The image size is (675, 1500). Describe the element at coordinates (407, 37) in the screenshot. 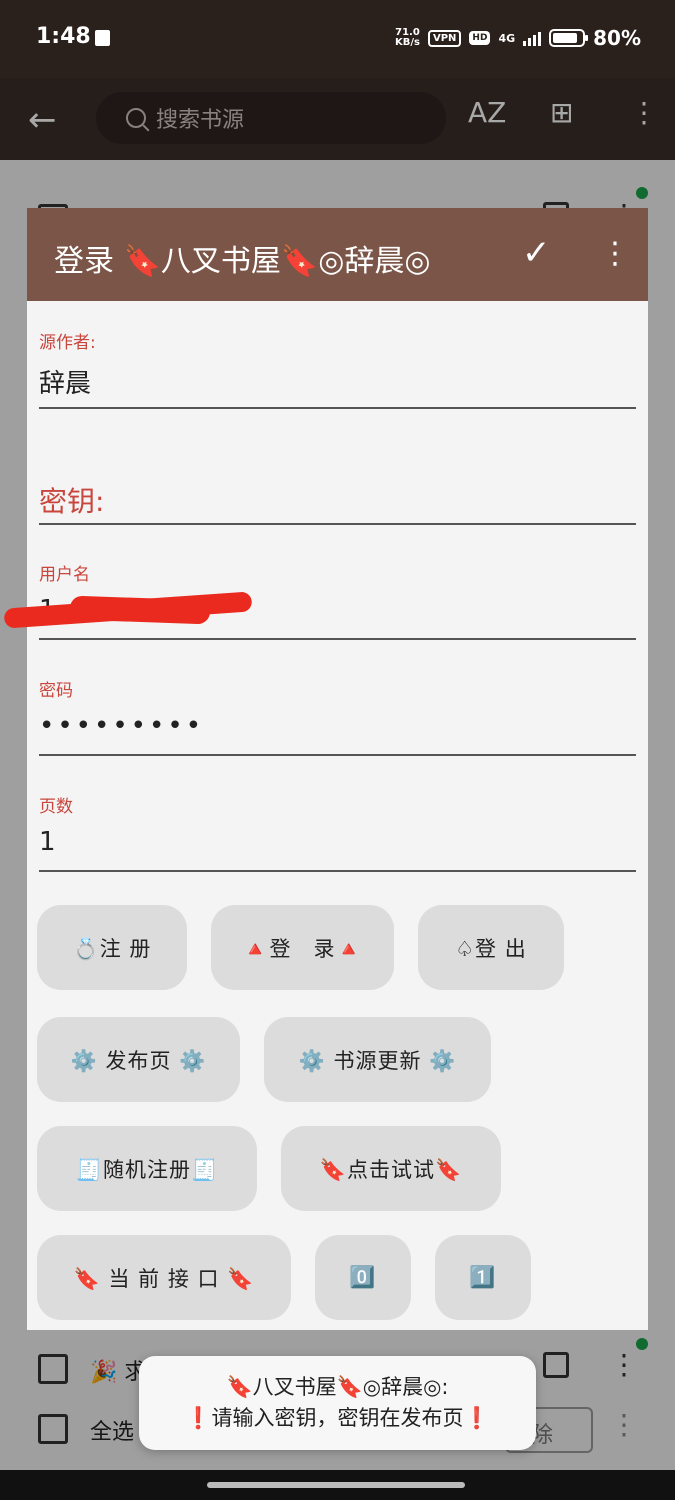

I see `network-speed: 71.0 KB/s` at that location.